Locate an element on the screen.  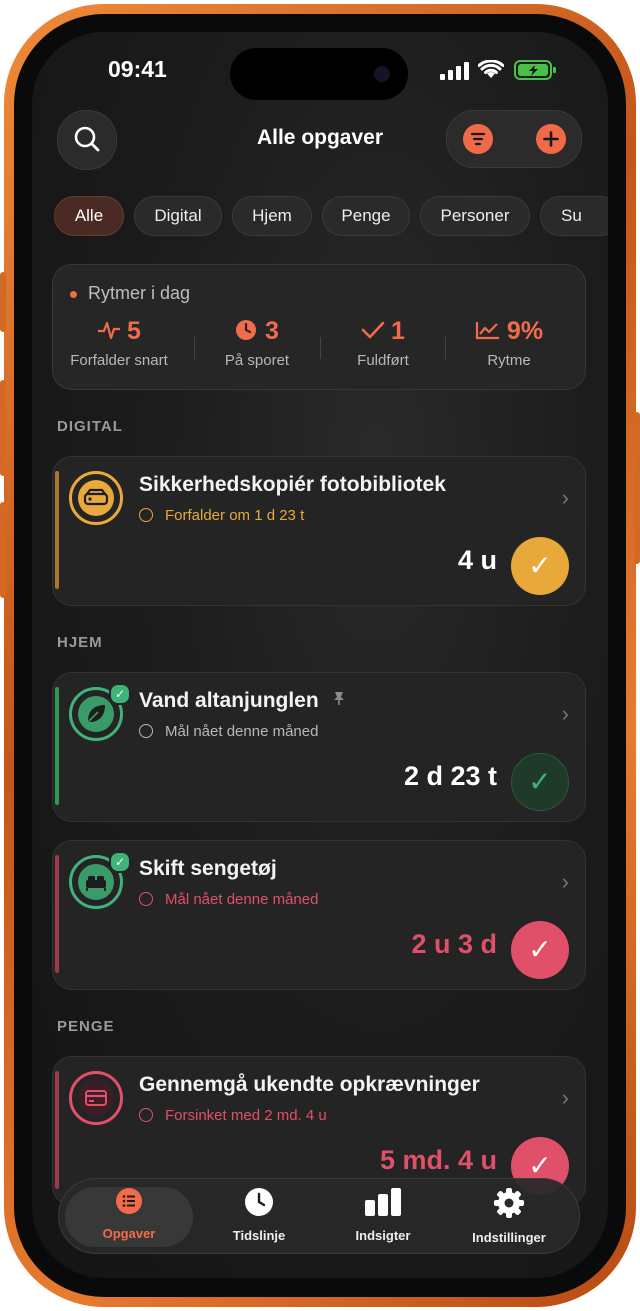
drive-icon is located at coordinates (96, 498).